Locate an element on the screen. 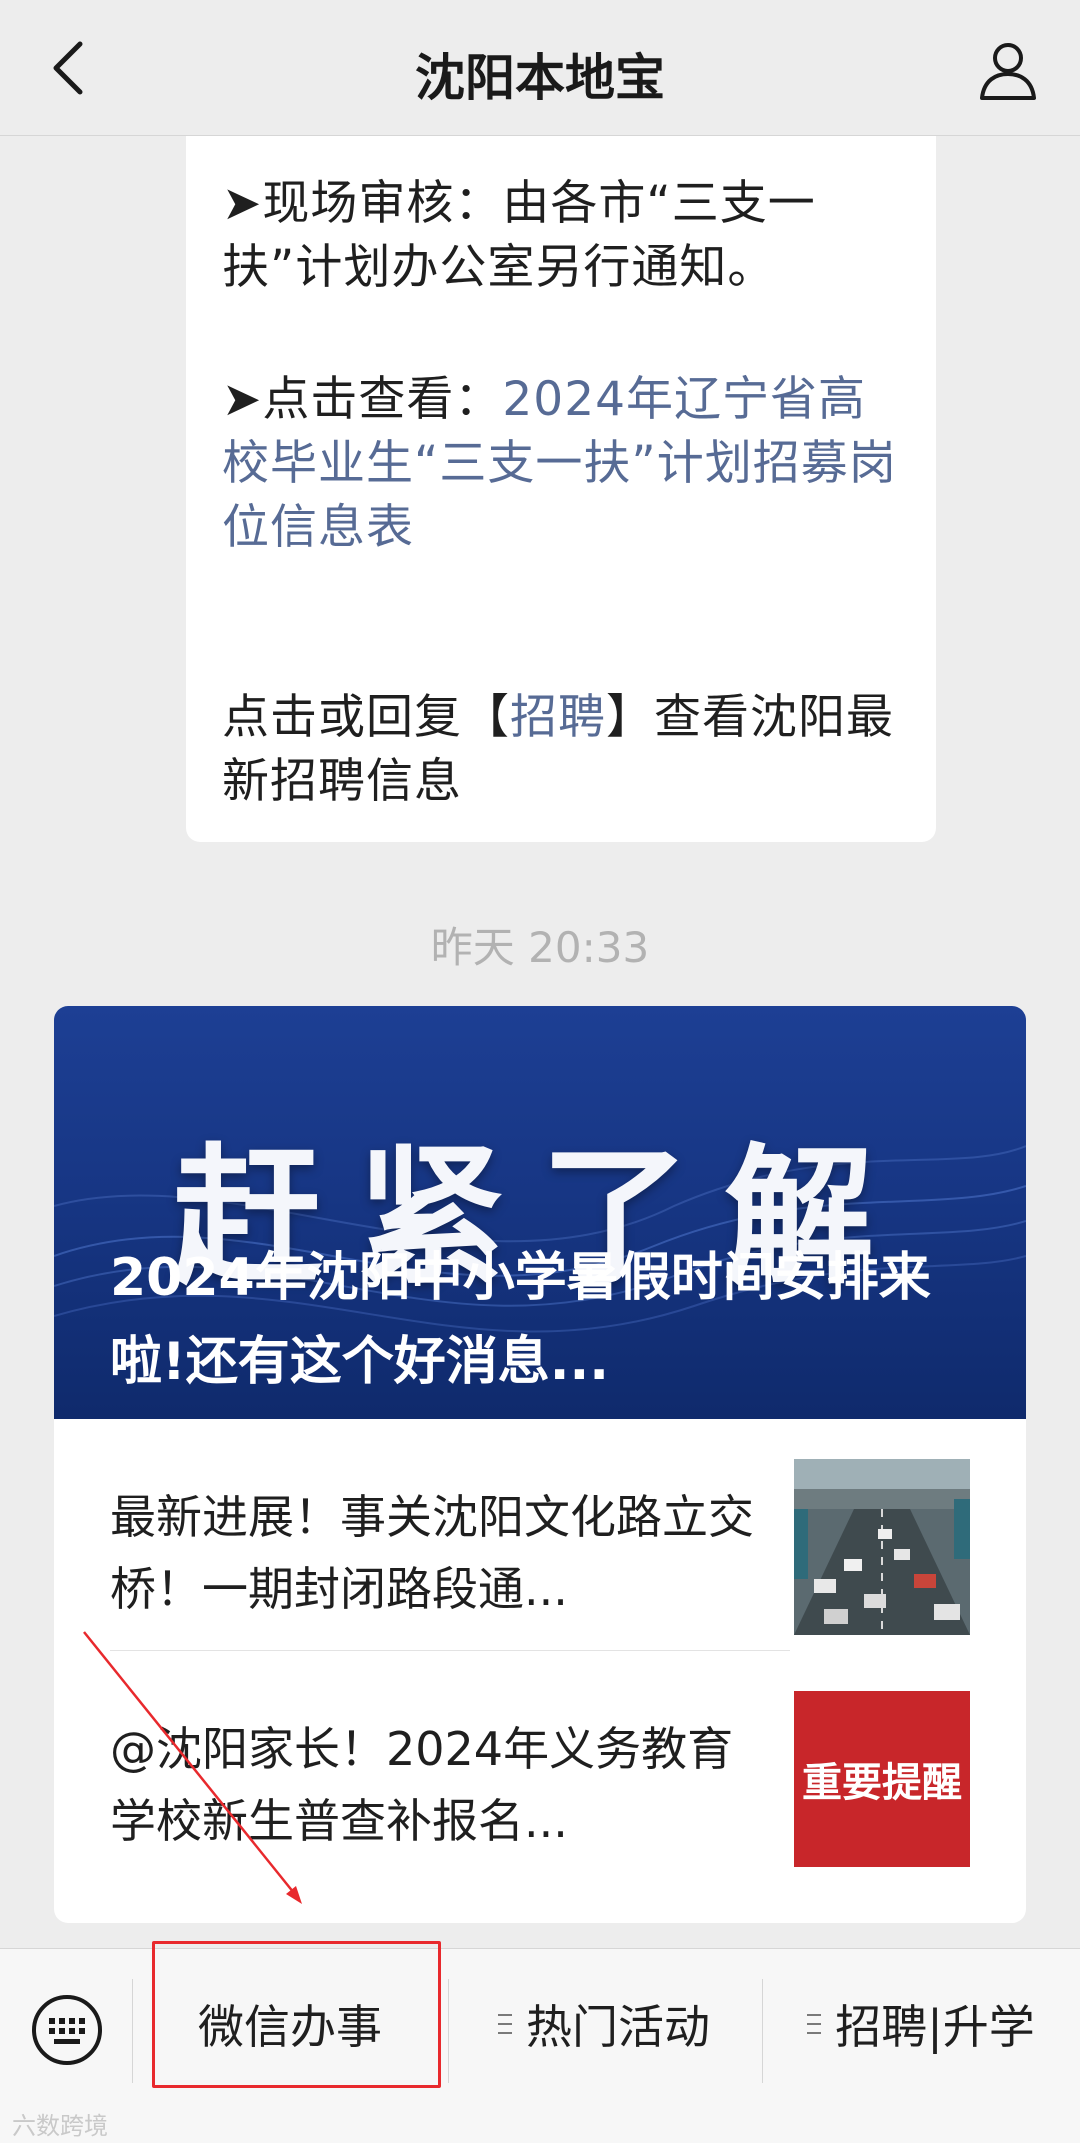 This screenshot has height=2143, width=1080. watermark: 六数跨境 is located at coordinates (60, 2126).